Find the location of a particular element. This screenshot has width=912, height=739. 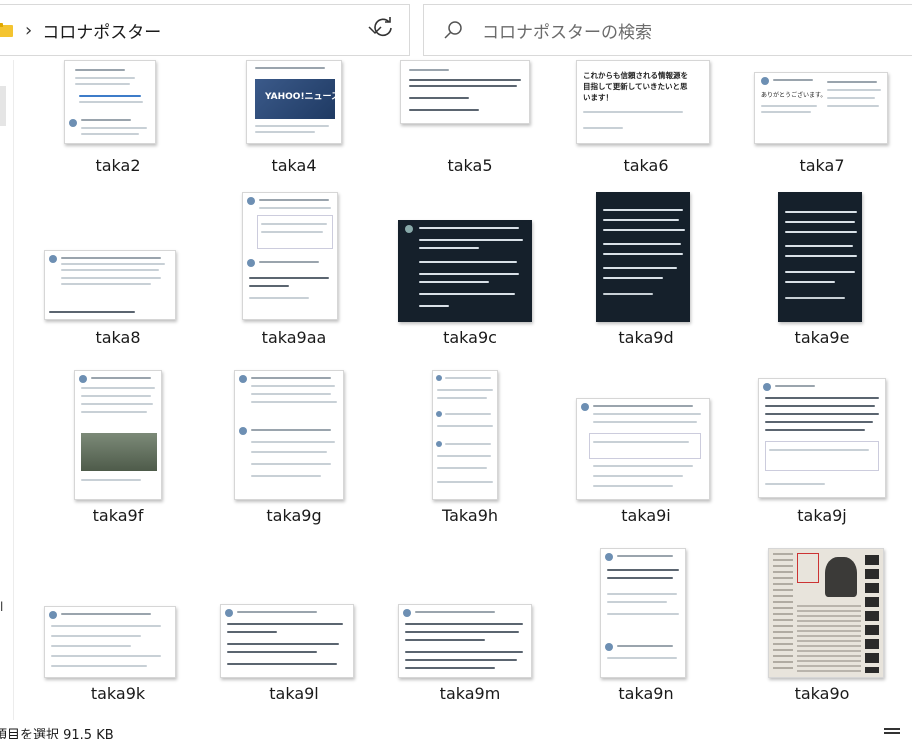

search-box: コロナポスターの検索 is located at coordinates (667, 30).